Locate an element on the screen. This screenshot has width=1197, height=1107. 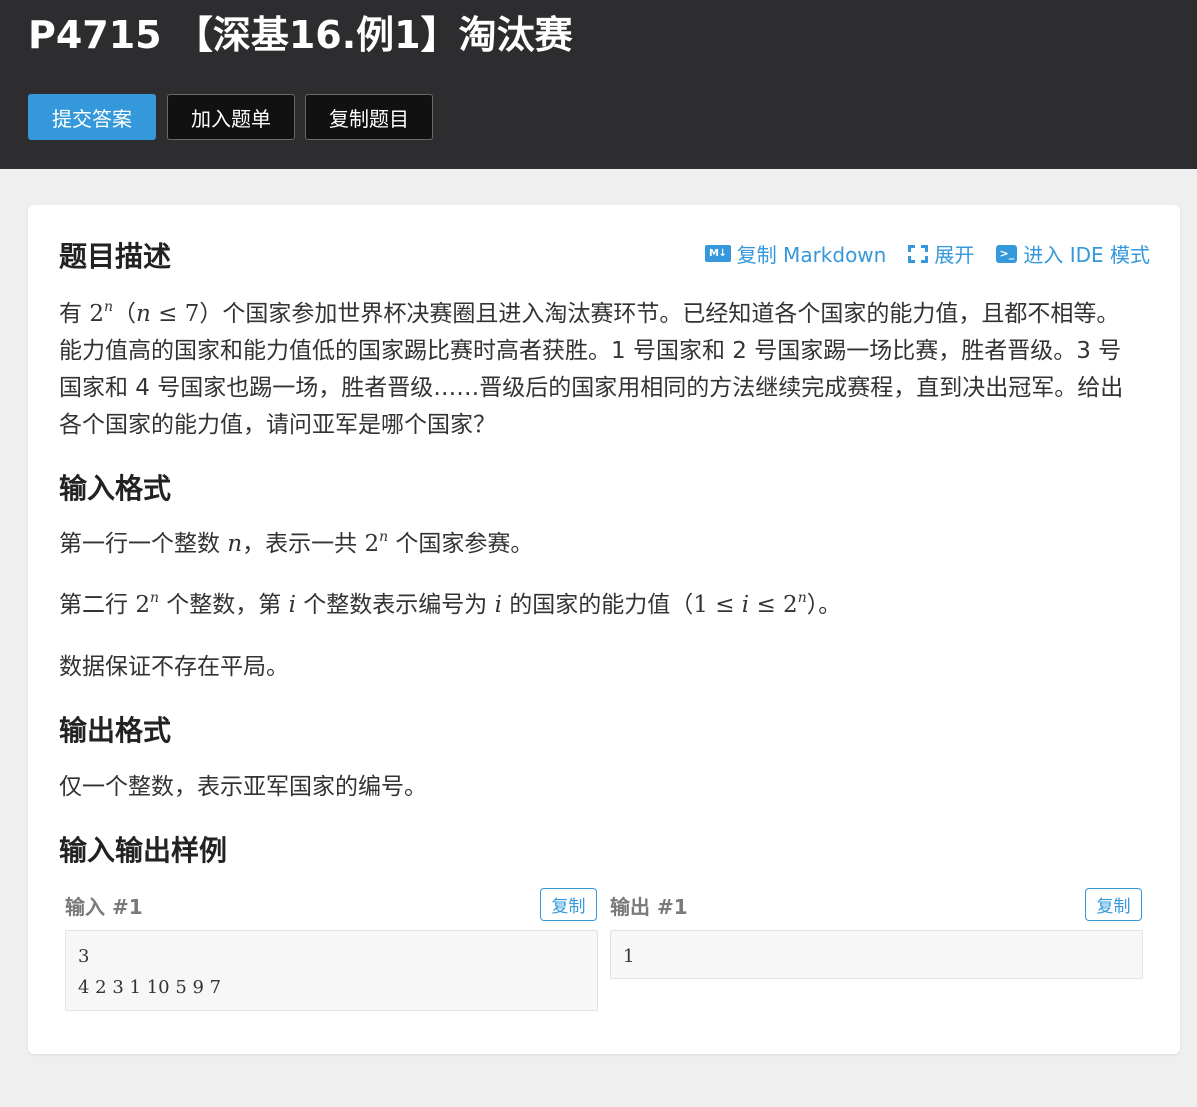
submit-answer-button: 提交答案 is located at coordinates (92, 117).